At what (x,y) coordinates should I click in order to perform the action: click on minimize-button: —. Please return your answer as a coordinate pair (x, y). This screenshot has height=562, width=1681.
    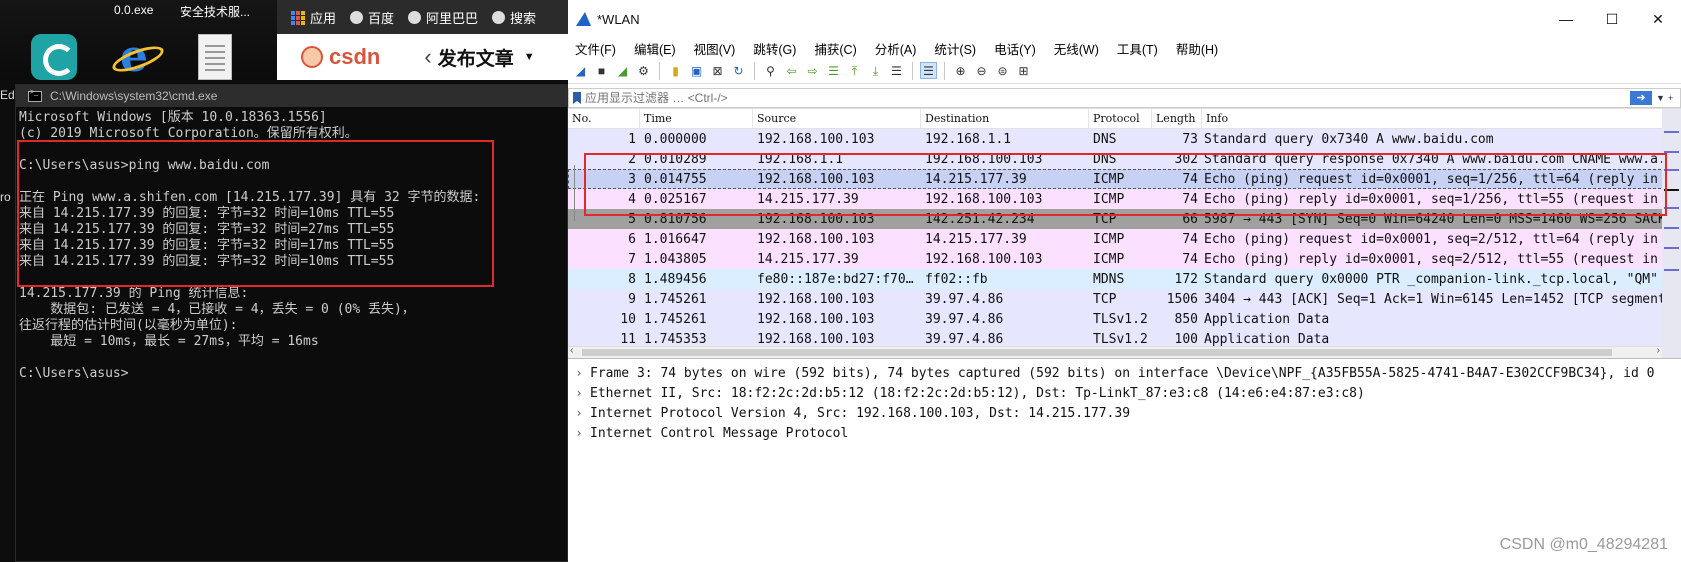
    Looking at the image, I should click on (1566, 19).